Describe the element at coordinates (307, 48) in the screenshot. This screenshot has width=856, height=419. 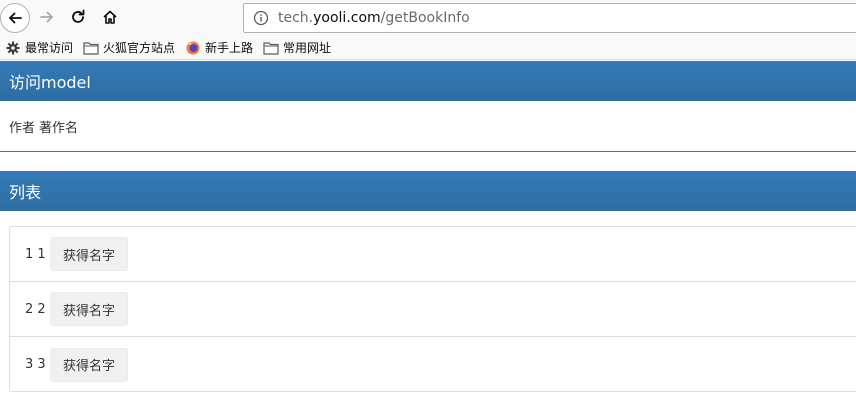
I see `bookmark-label: 常用网址` at that location.